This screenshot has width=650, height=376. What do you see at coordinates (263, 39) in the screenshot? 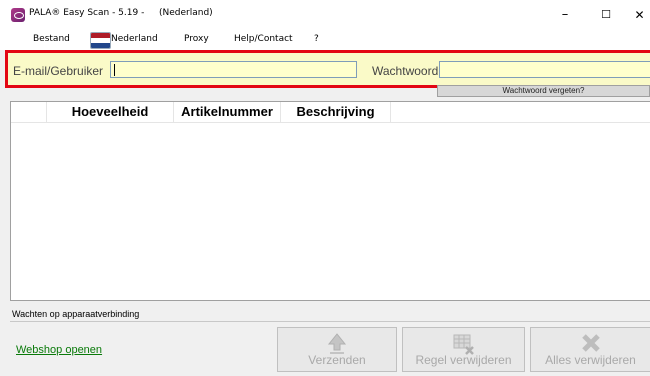
I see `menu-help-contact: Help/Contact` at bounding box center [263, 39].